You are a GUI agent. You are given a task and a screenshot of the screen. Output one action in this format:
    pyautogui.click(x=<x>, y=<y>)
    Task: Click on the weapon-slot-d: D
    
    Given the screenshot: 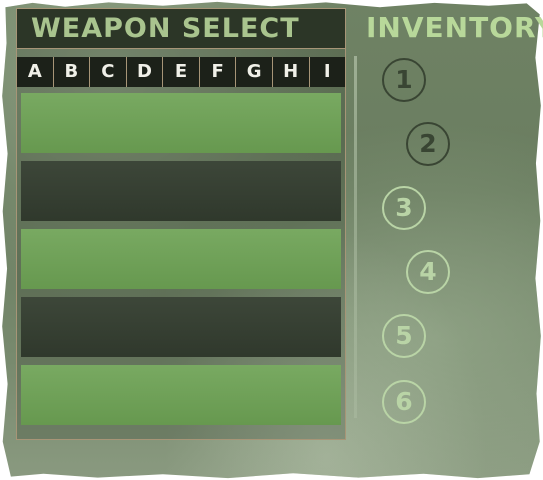 What is the action you would take?
    pyautogui.click(x=144, y=72)
    